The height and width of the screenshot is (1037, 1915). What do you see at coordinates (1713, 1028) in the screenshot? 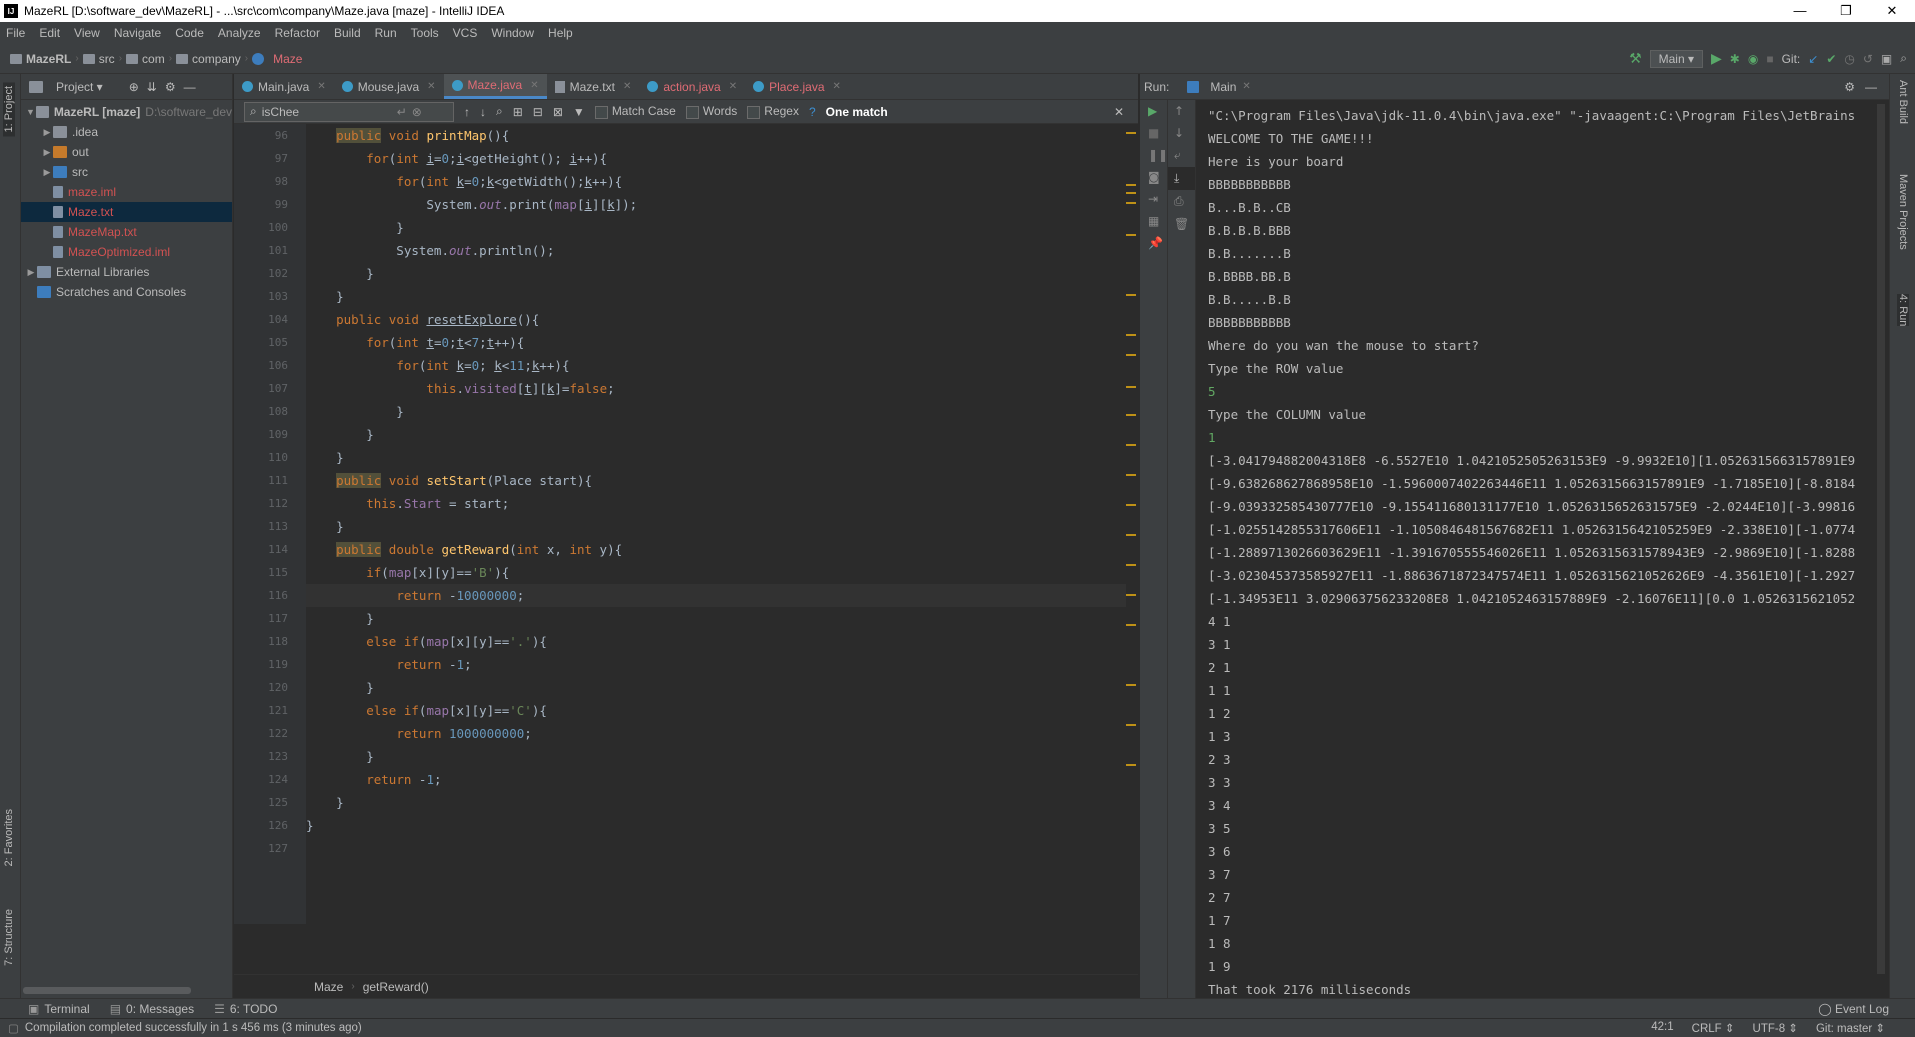
I see `line-separator: CRLF ⇕` at bounding box center [1713, 1028].